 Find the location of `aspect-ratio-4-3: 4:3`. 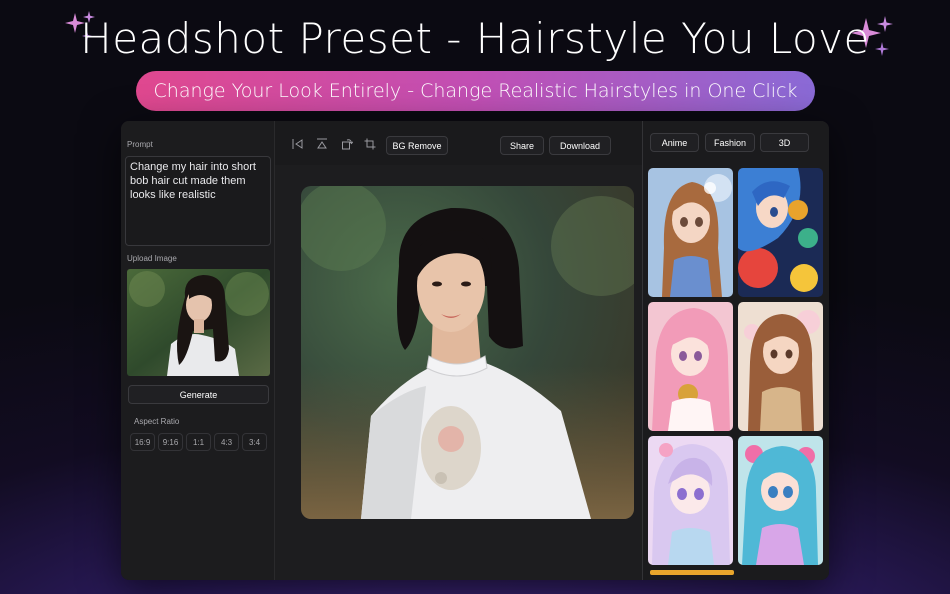

aspect-ratio-4-3: 4:3 is located at coordinates (226, 442).